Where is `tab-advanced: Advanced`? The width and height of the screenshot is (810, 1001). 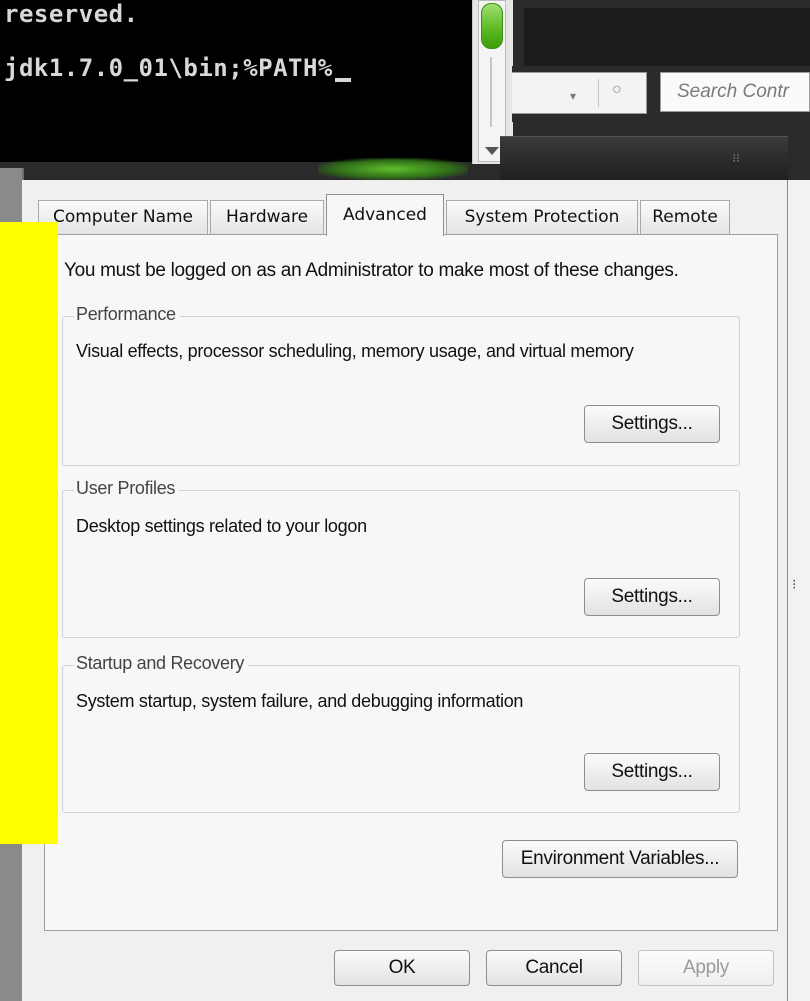 tab-advanced: Advanced is located at coordinates (385, 215).